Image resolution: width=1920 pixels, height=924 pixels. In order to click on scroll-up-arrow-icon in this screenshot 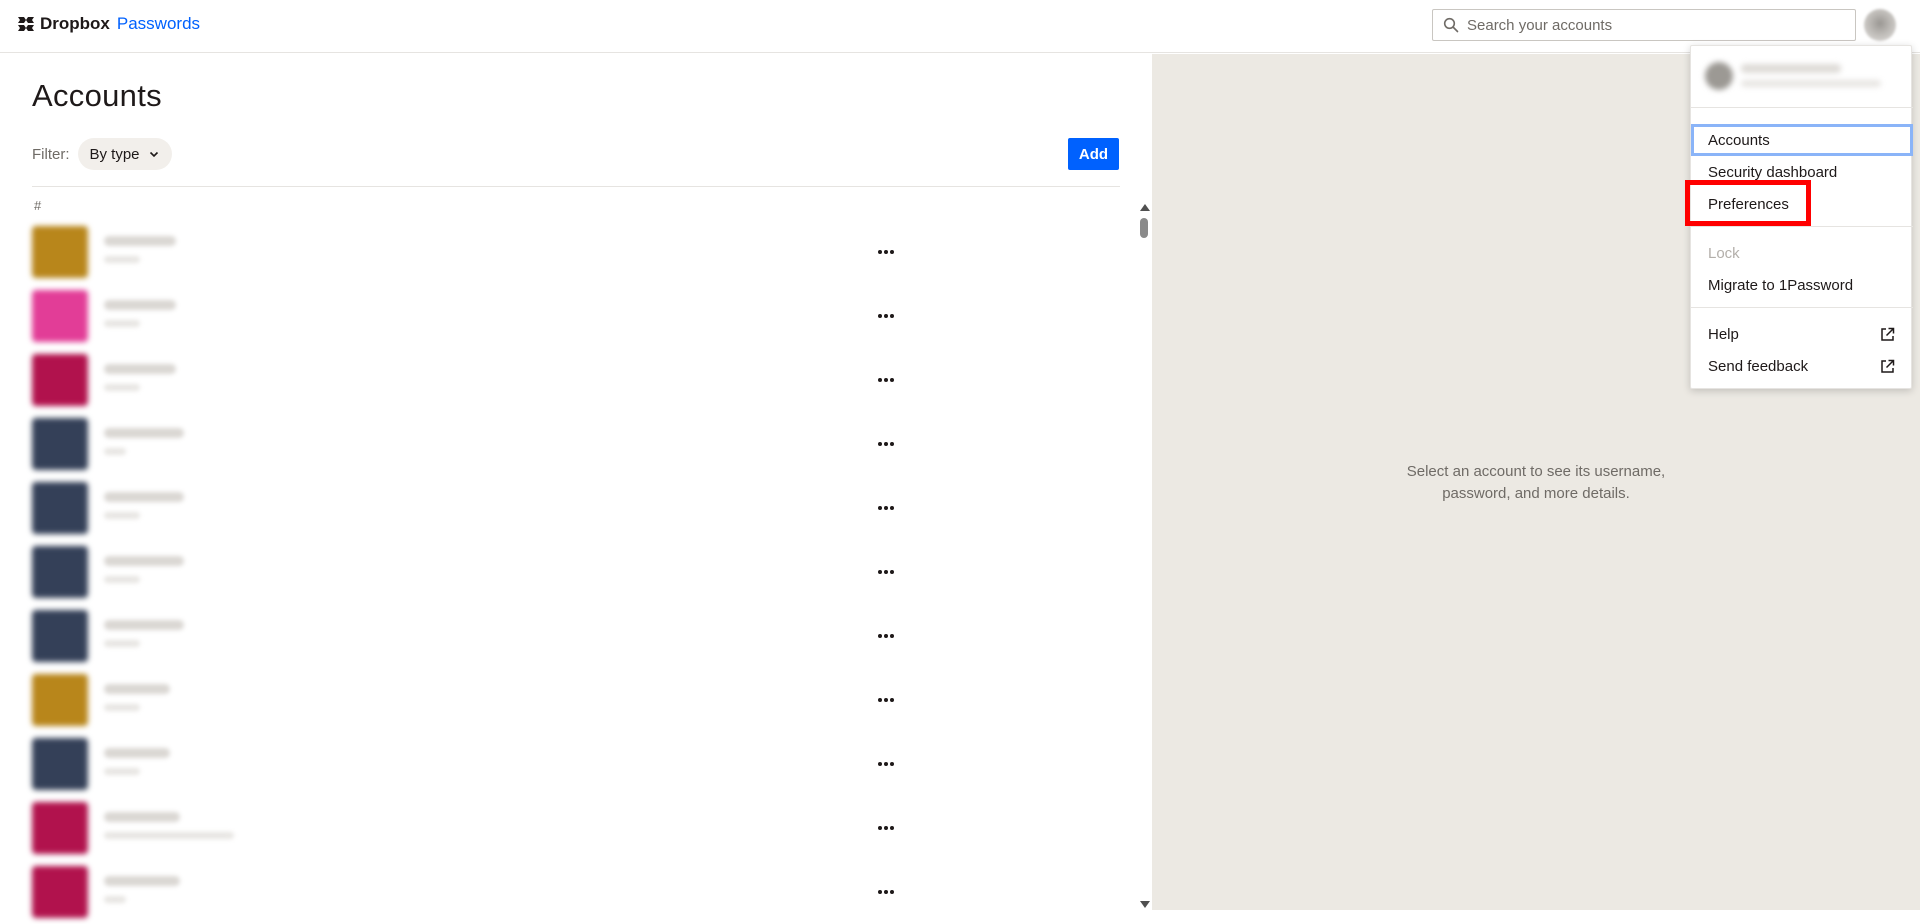, I will do `click(1145, 207)`.